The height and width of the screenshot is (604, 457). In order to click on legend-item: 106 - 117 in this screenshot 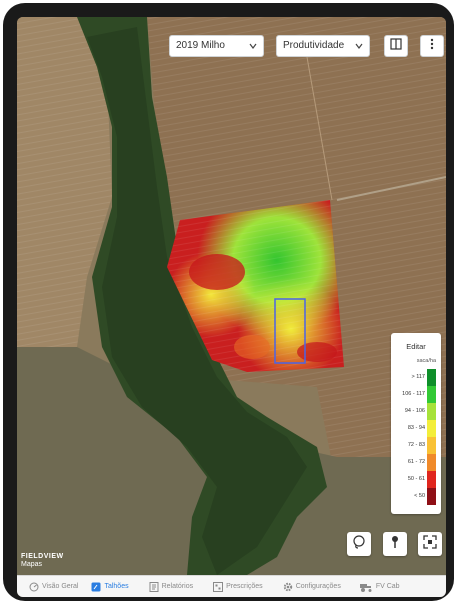, I will do `click(416, 394)`.